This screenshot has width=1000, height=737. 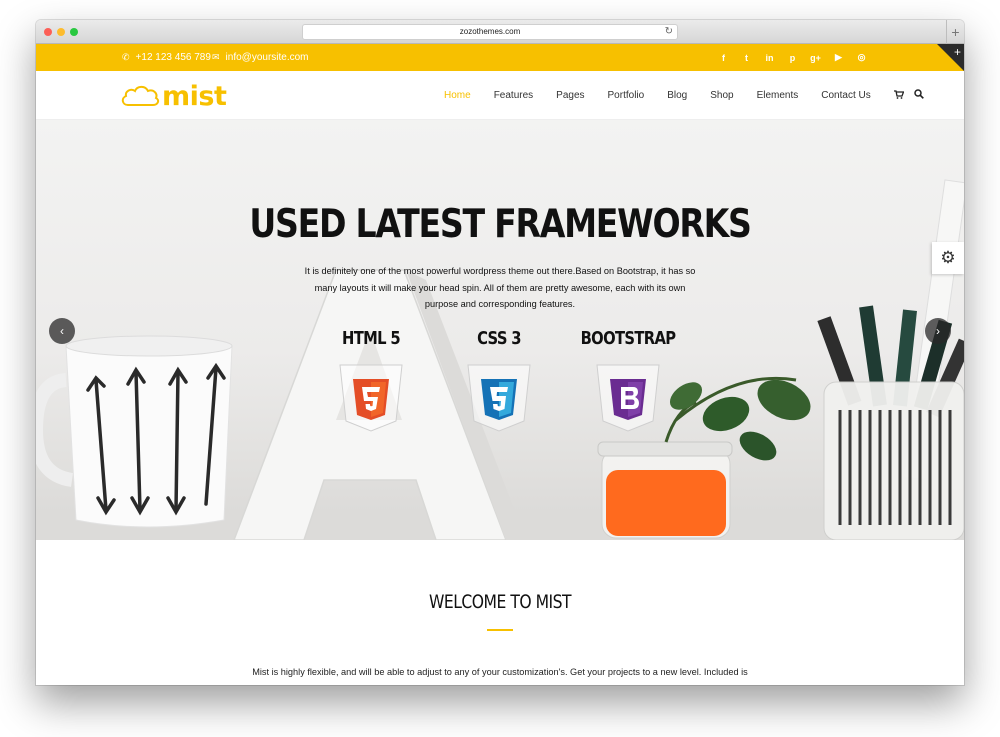 I want to click on framework-label: BOOTSTRAP, so click(x=628, y=338).